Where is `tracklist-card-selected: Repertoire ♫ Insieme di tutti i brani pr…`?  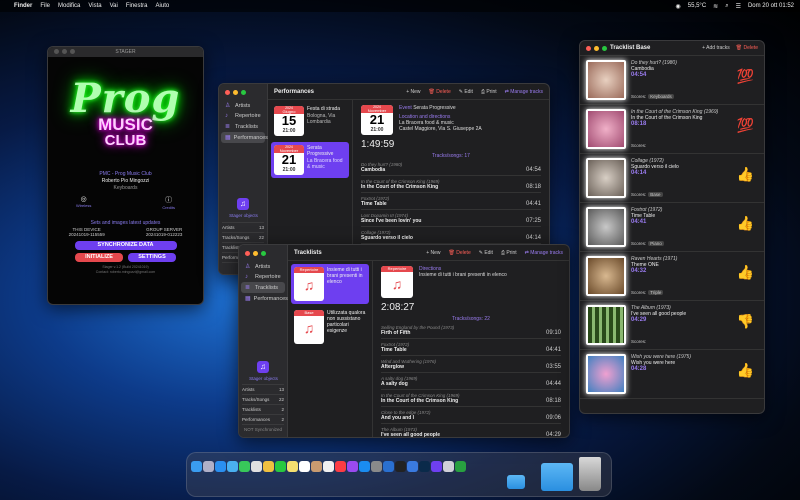
tracklist-card-selected: Repertoire ♫ Insieme di tutti i brani pr… is located at coordinates (330, 284).